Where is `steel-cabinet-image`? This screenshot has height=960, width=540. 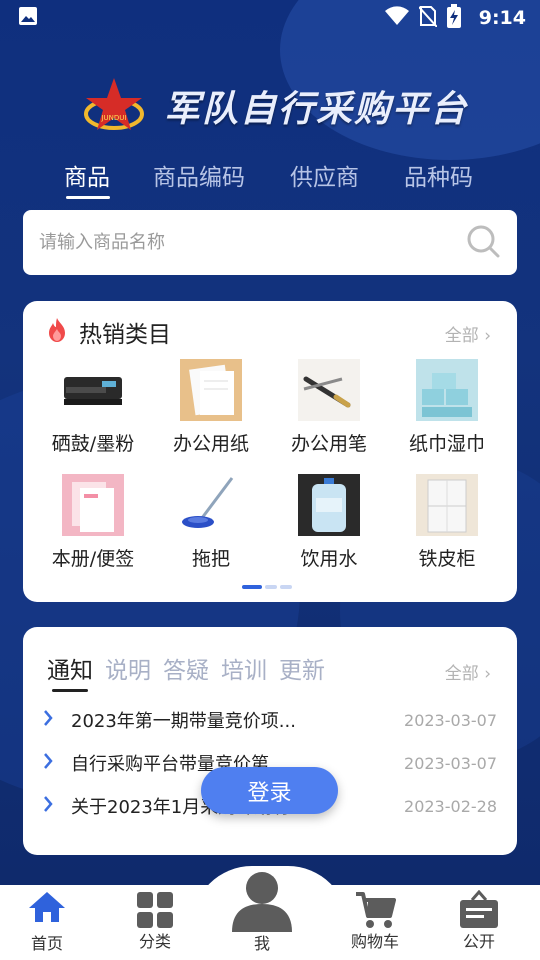 steel-cabinet-image is located at coordinates (447, 505).